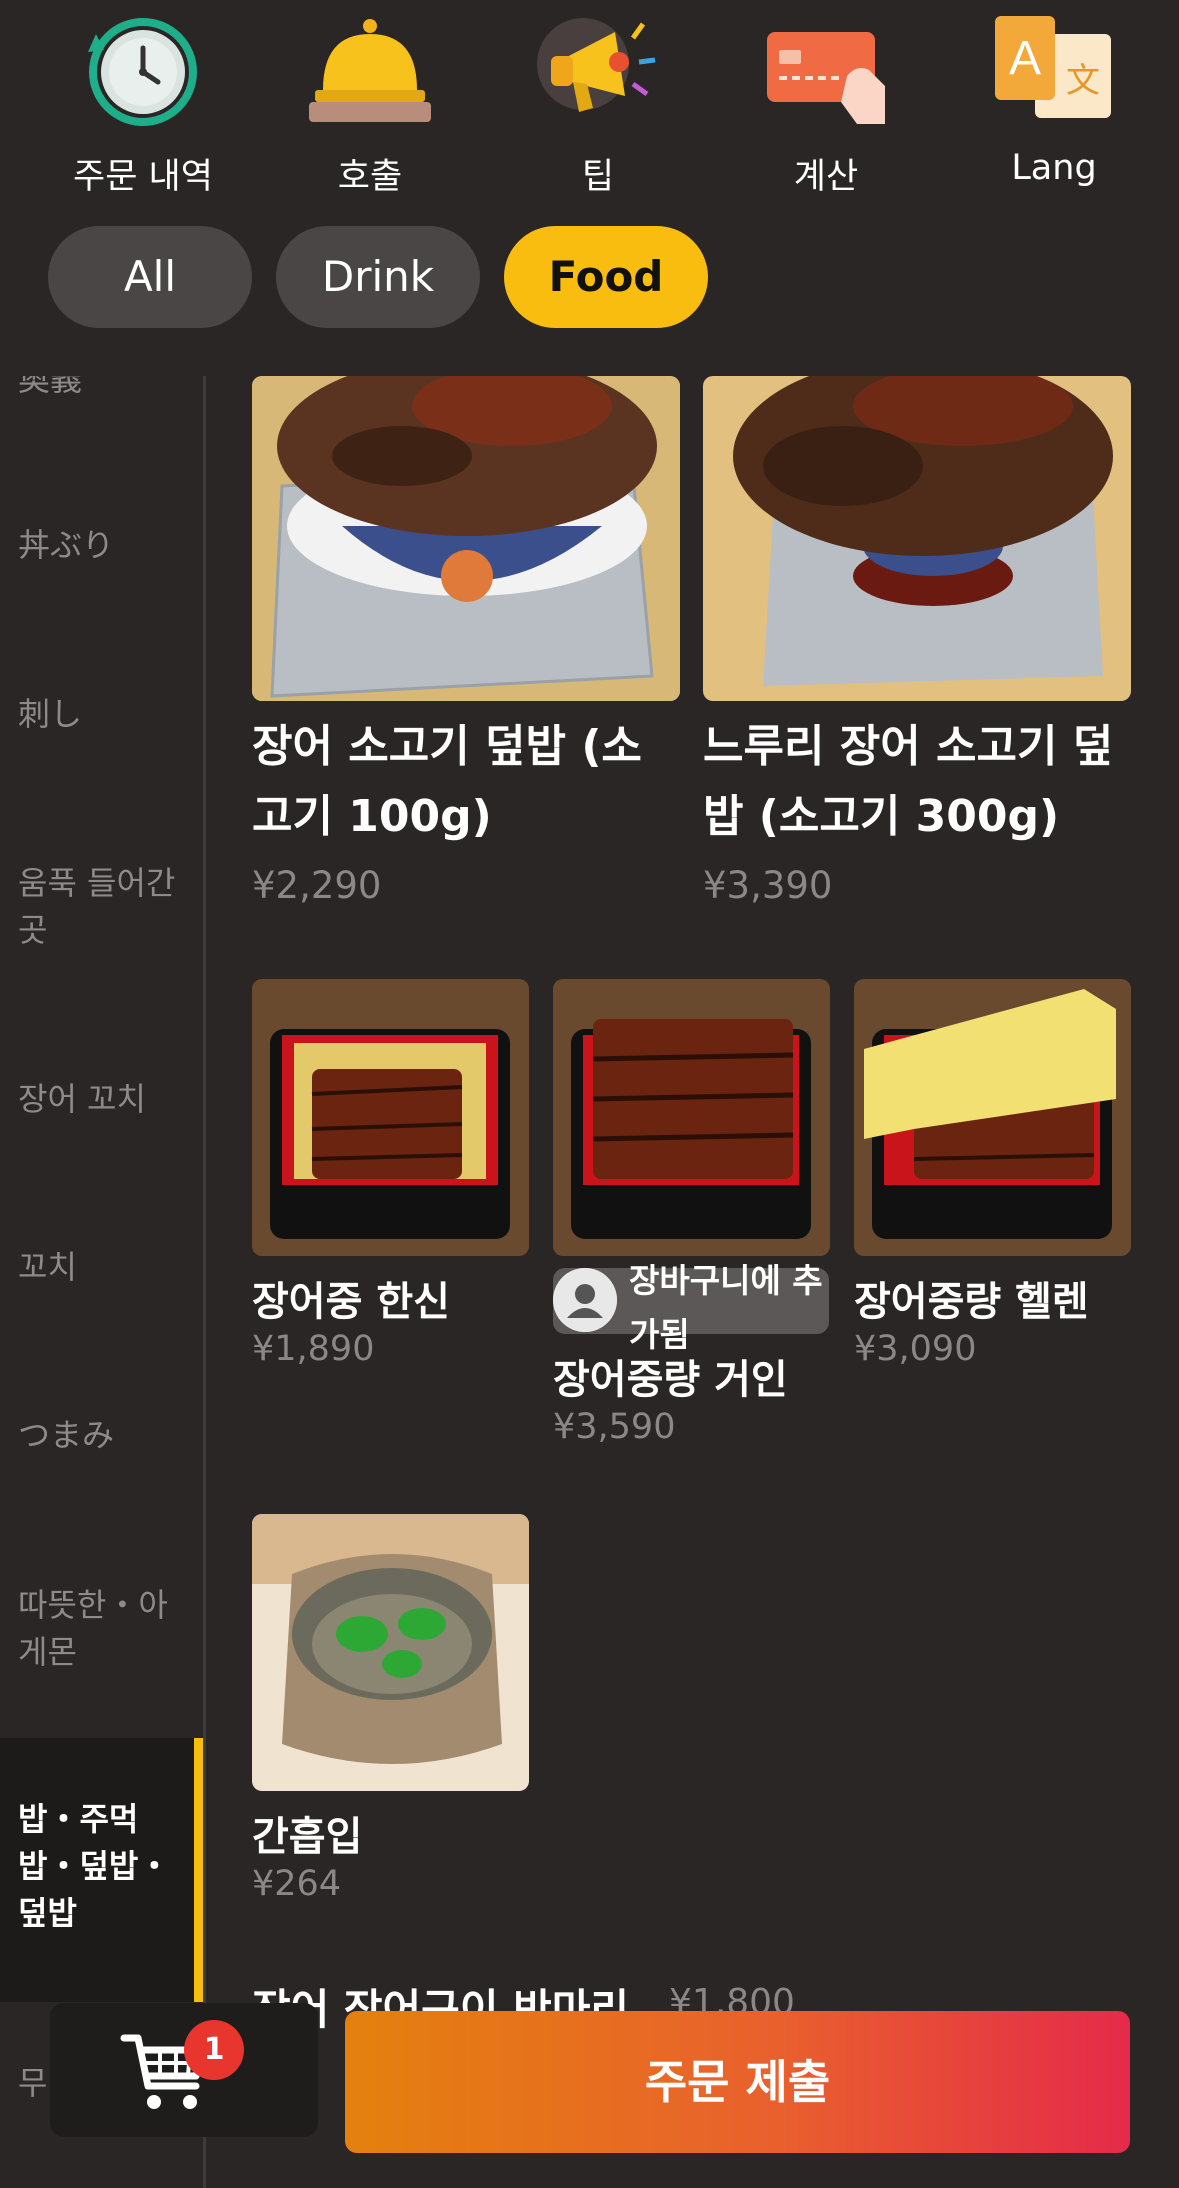 The width and height of the screenshot is (1179, 2188). Describe the element at coordinates (103, 1435) in the screenshot. I see `sidebar-item-tsumami: つまみ` at that location.